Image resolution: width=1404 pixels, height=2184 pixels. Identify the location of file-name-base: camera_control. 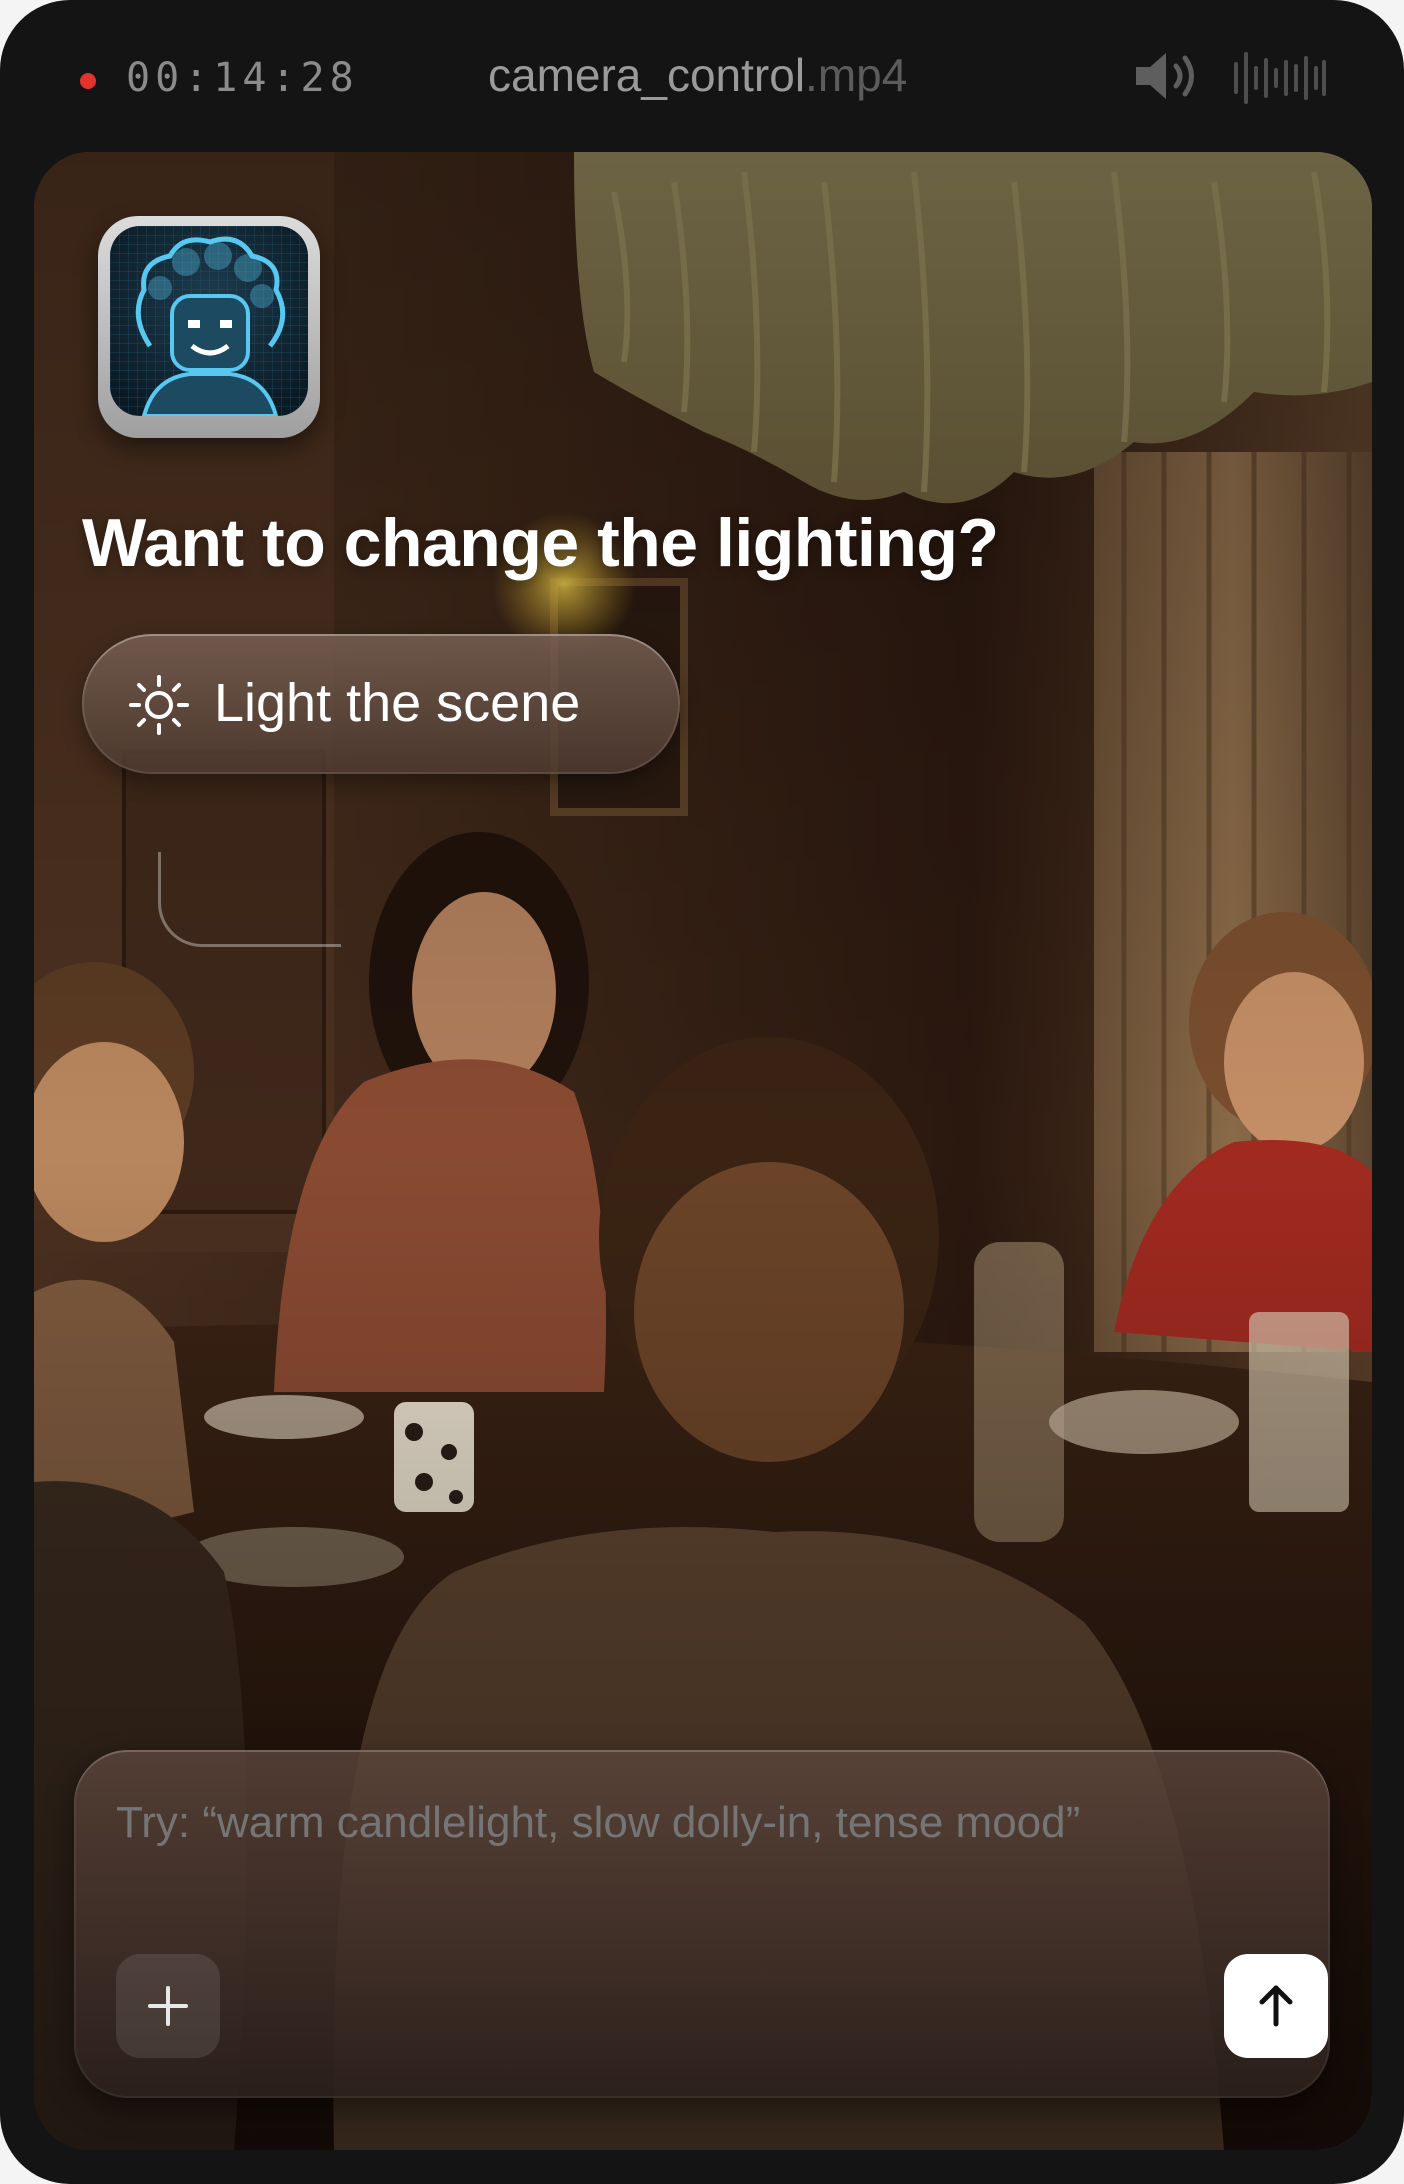
(647, 75).